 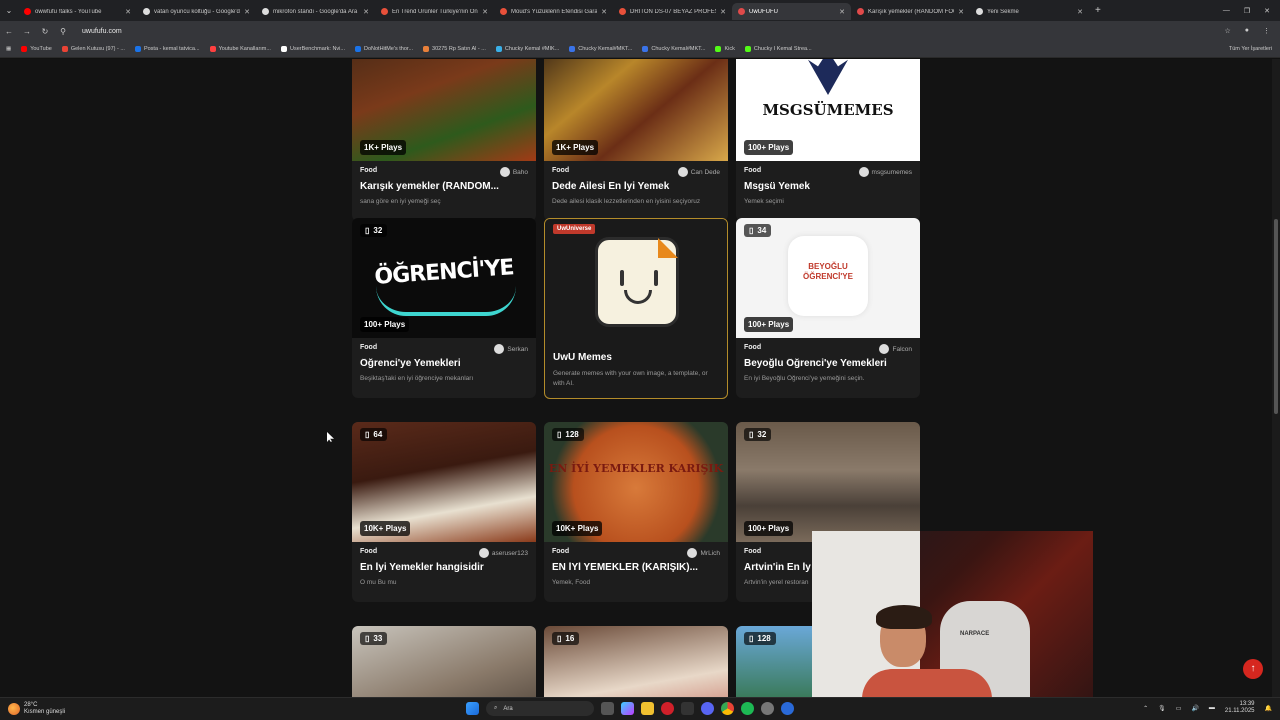 What do you see at coordinates (672, 11) in the screenshot?
I see `tab-driton: DRİTON DS-07 BEYAZ PROFESYON...✕` at bounding box center [672, 11].